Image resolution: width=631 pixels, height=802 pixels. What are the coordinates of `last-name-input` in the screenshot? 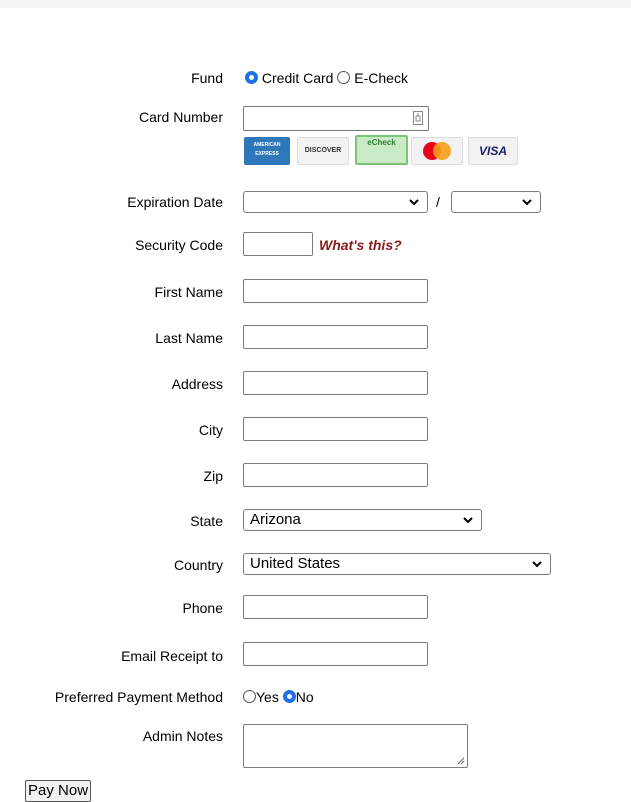 It's located at (335, 337).